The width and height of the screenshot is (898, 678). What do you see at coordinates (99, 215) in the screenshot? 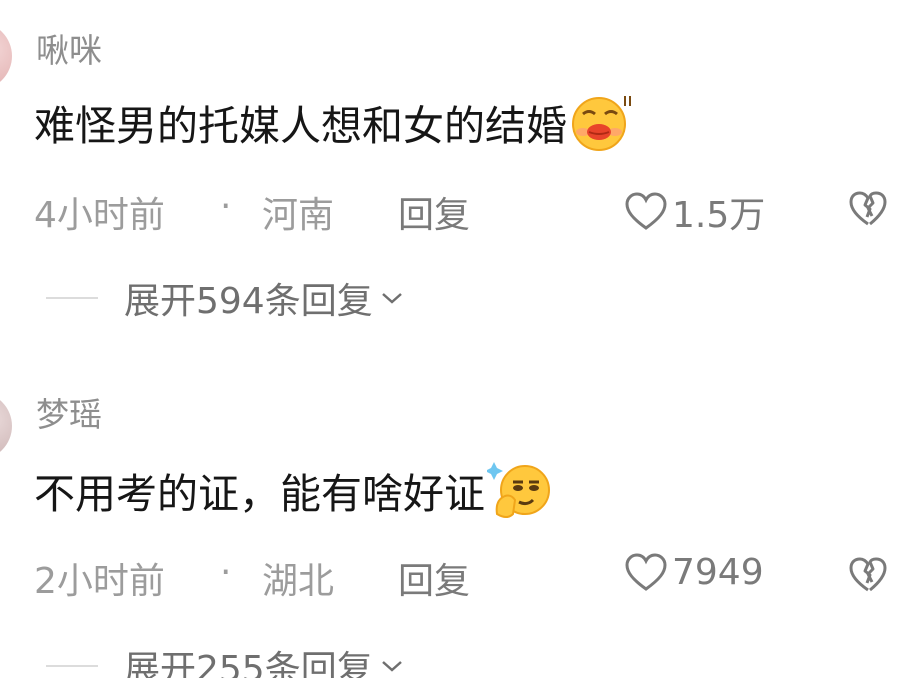
I see `timestamp: 4小时前` at bounding box center [99, 215].